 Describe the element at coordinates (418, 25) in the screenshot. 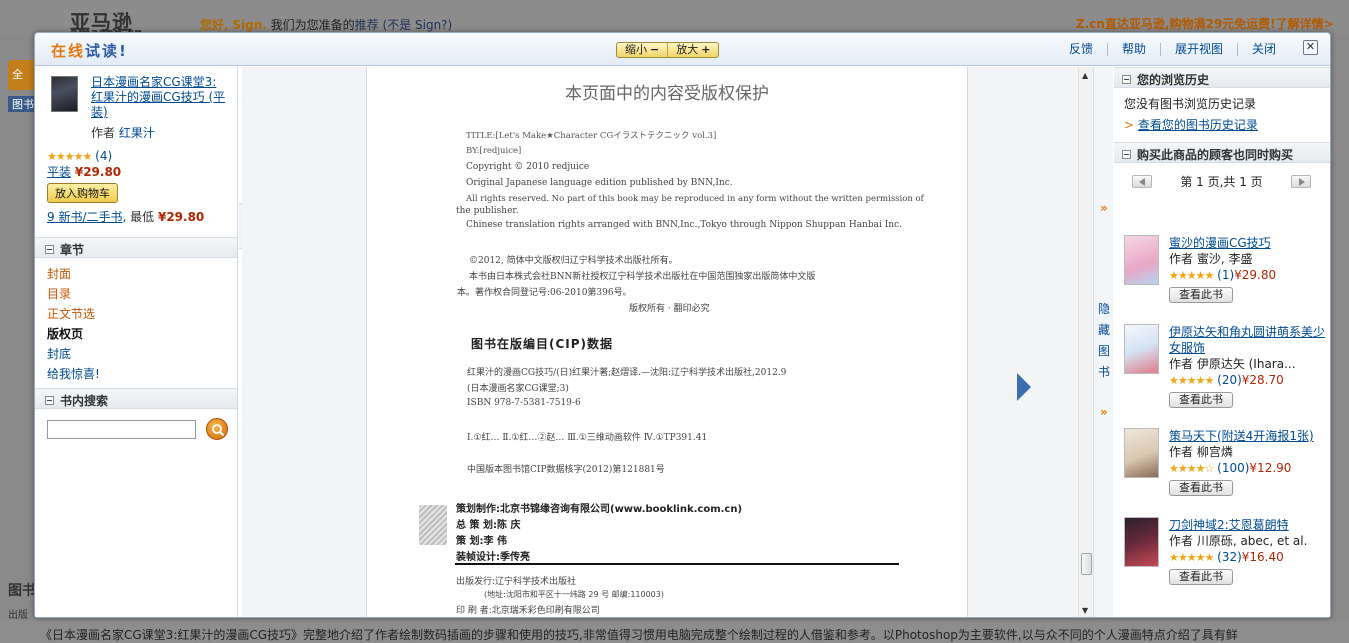

I see `not-user-link: (不是 Sign?)` at that location.